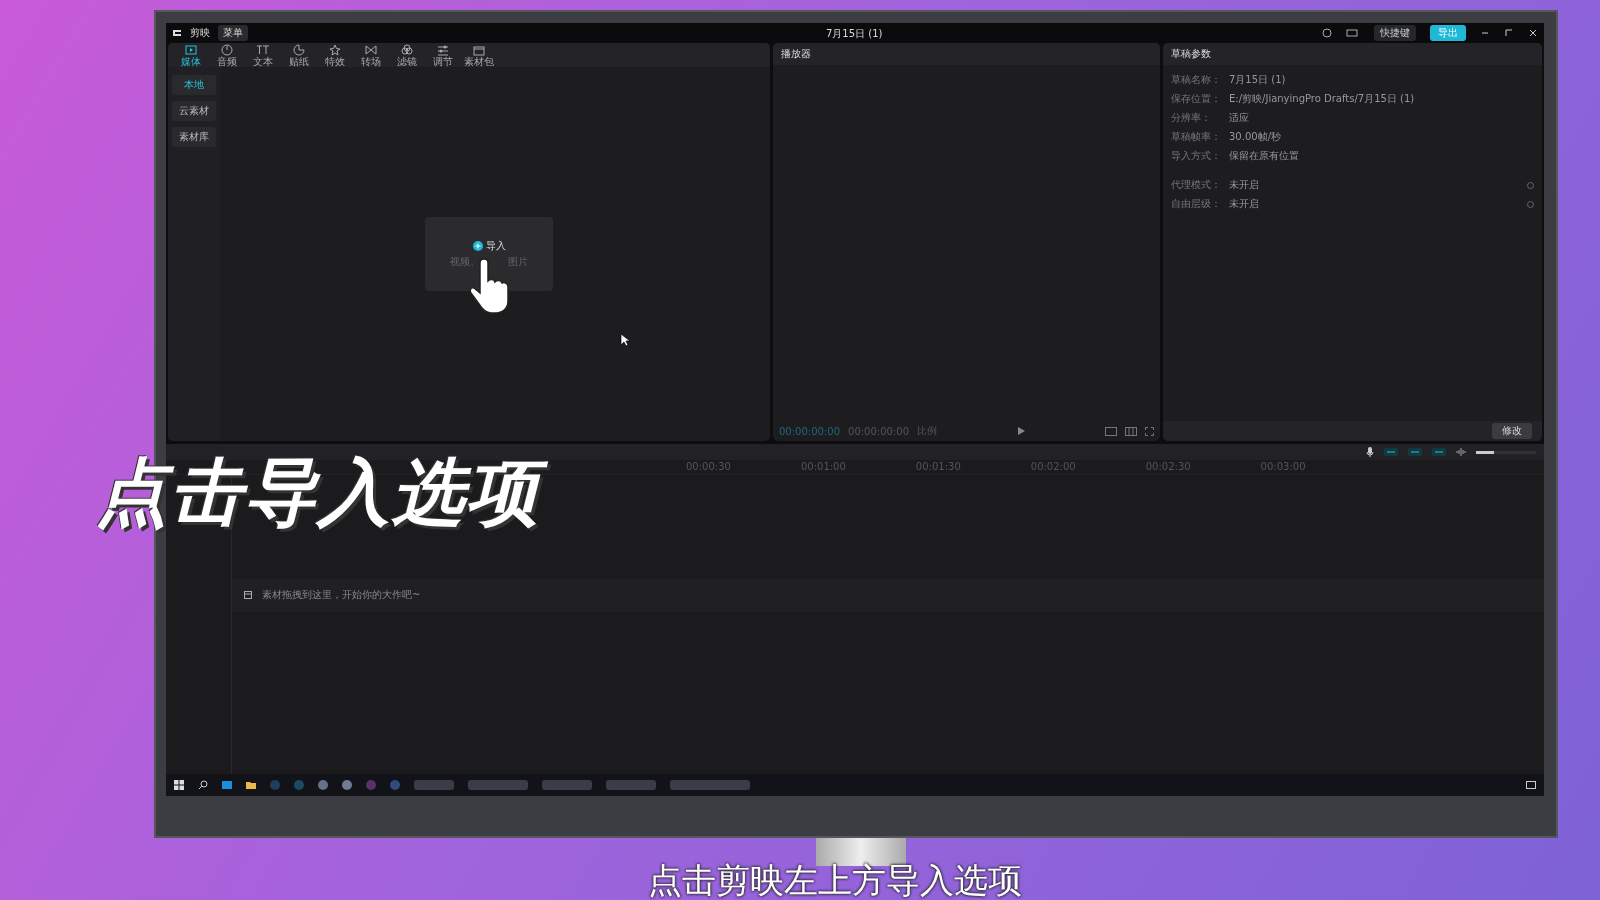  I want to click on search-icon, so click(203, 785).